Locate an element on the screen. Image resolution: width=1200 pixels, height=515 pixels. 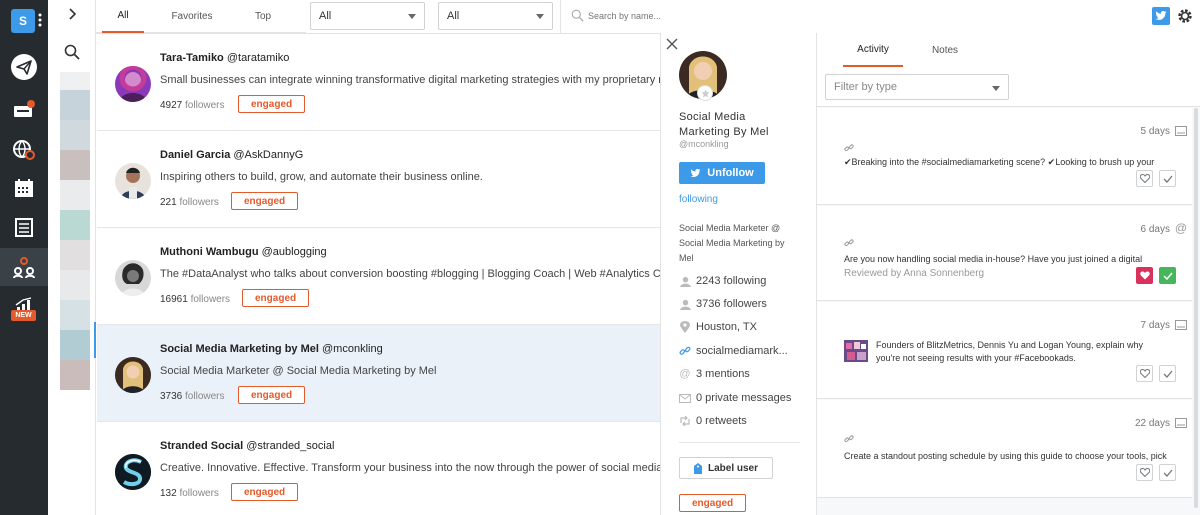
user-name-line: Stranded Social @stranded_social is located at coordinates (247, 446).